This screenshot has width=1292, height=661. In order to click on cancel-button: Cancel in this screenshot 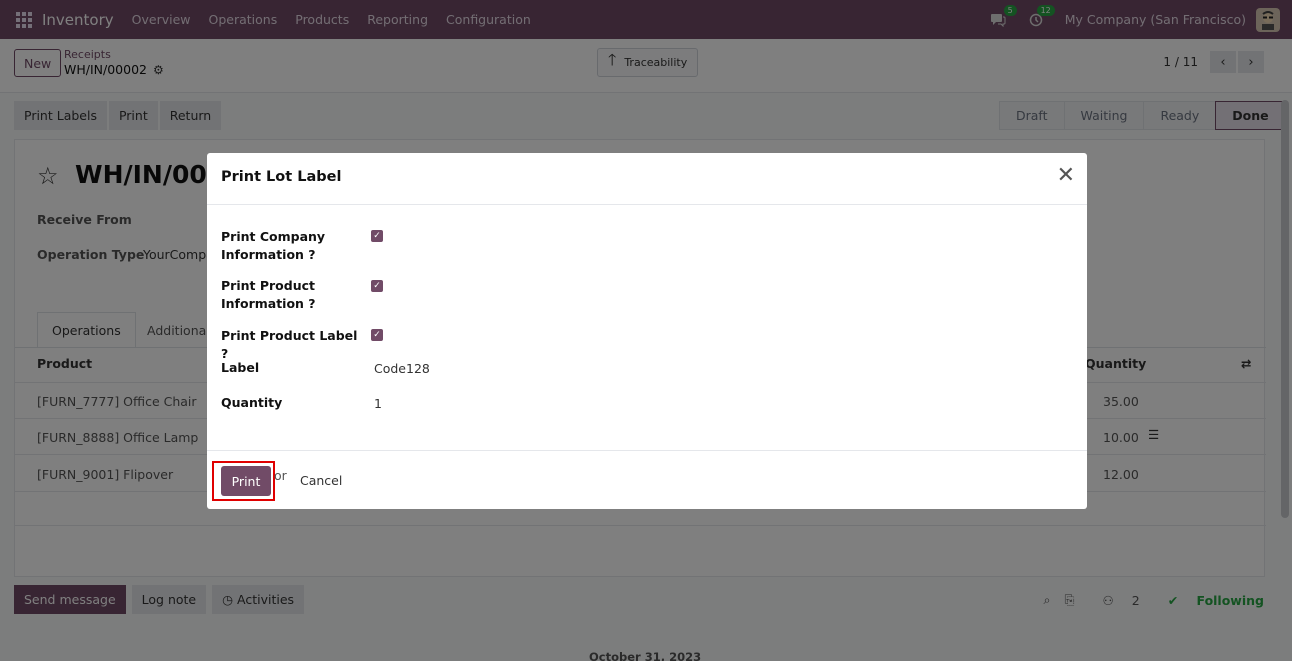, I will do `click(321, 480)`.